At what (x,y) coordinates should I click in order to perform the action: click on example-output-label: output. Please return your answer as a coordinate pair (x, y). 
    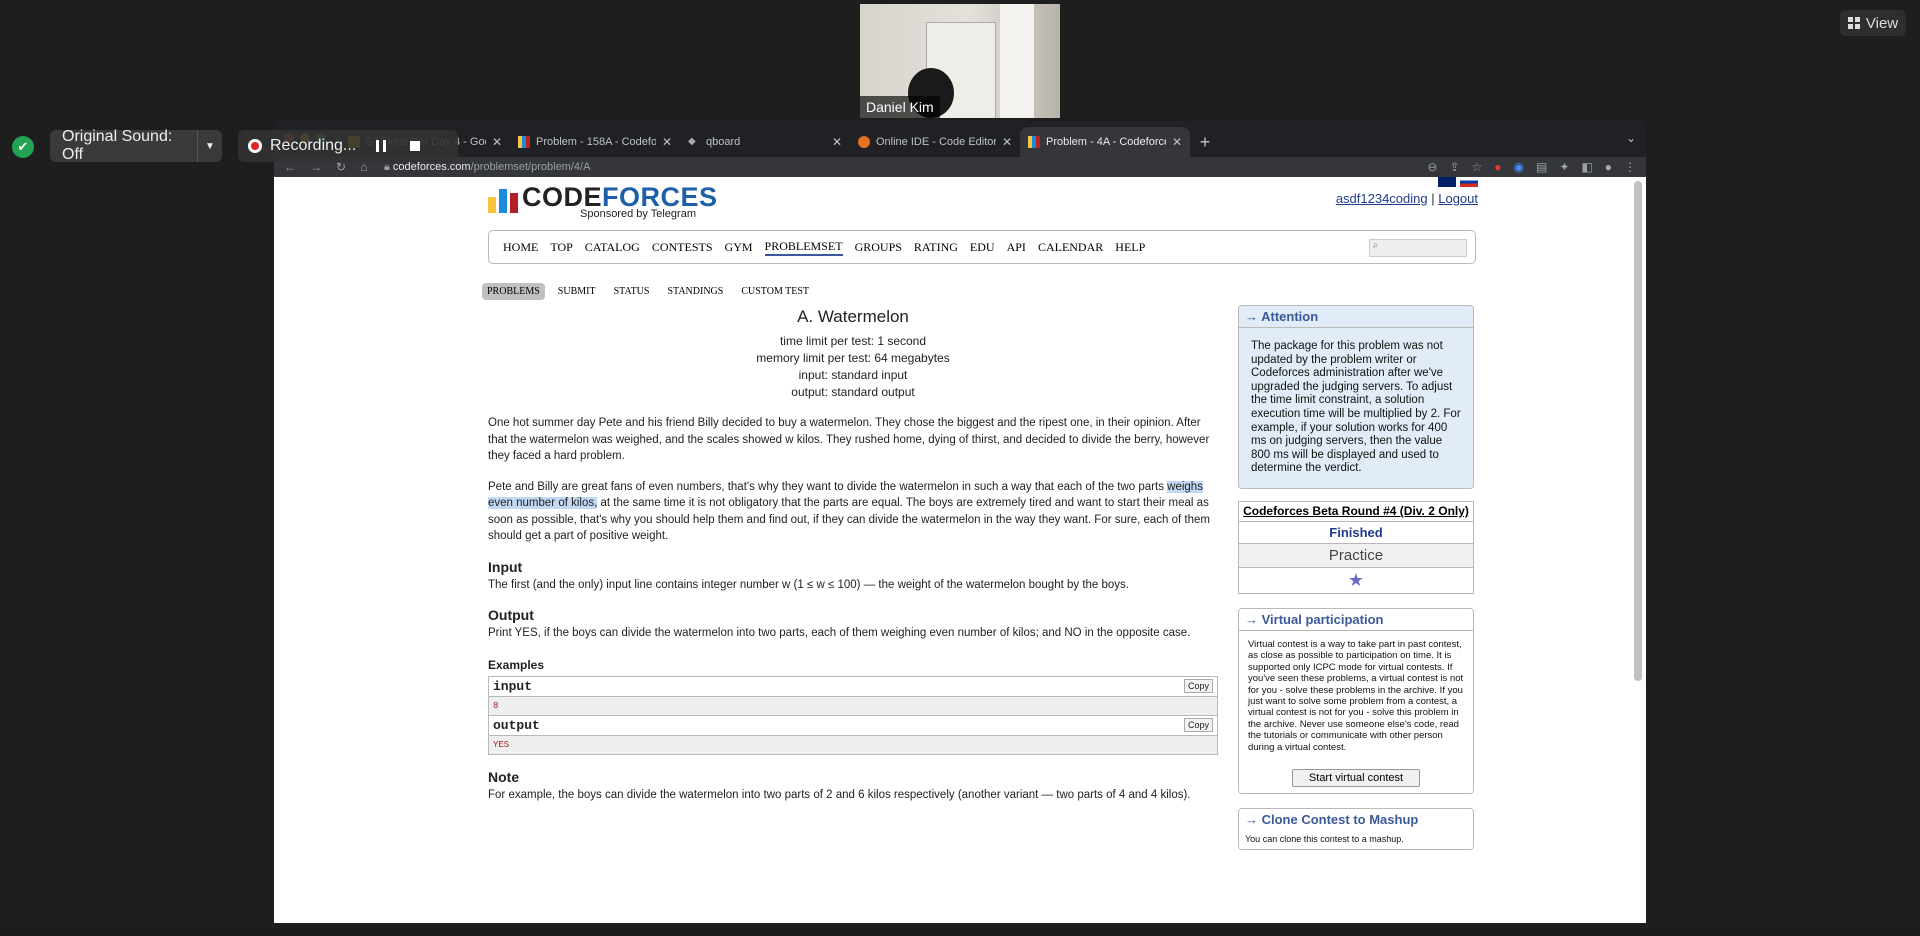
    Looking at the image, I should click on (516, 725).